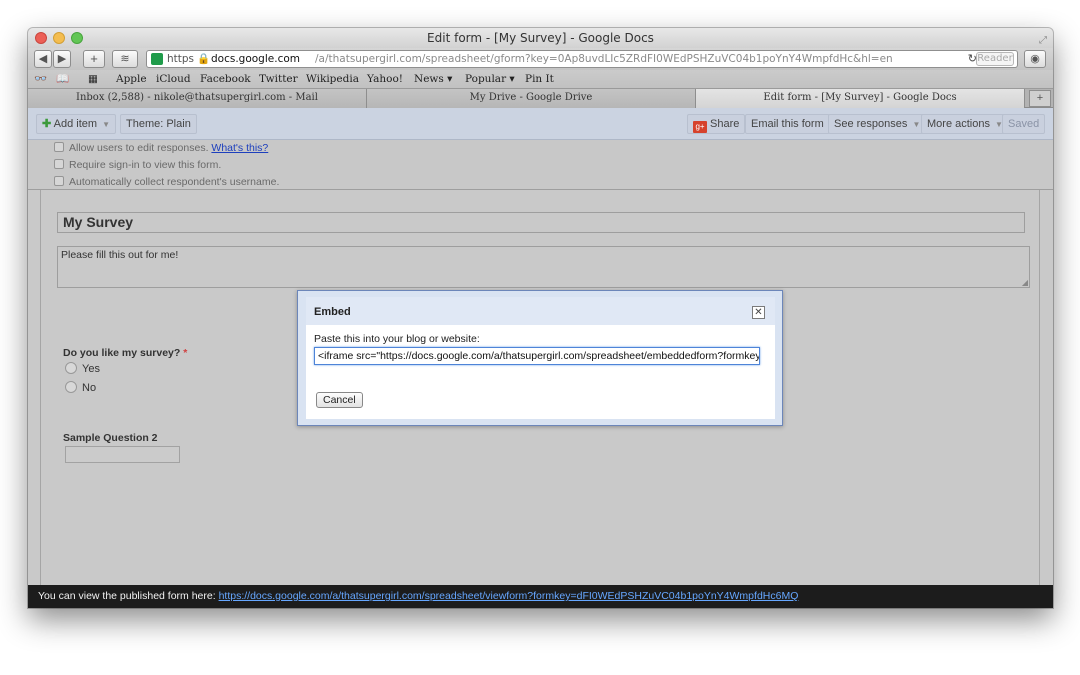  I want to click on add-item-button: ✚ Add item ▼, so click(76, 124).